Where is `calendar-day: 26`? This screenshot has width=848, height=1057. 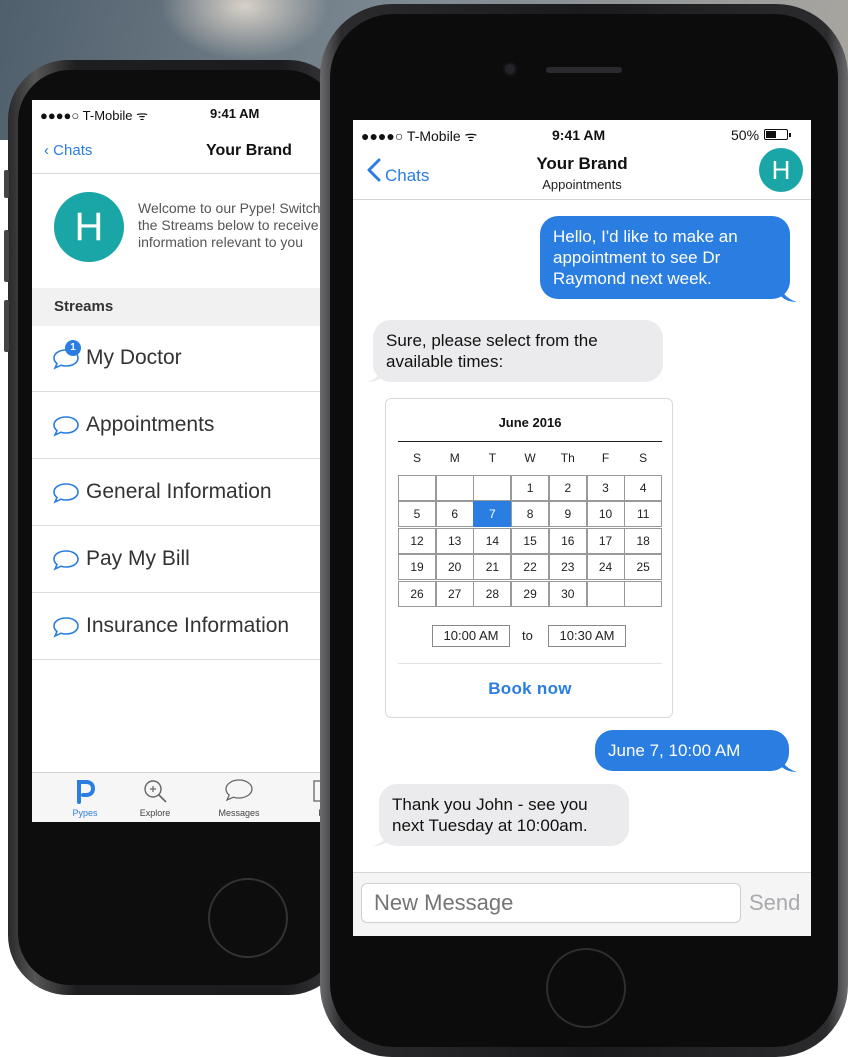 calendar-day: 26 is located at coordinates (417, 593).